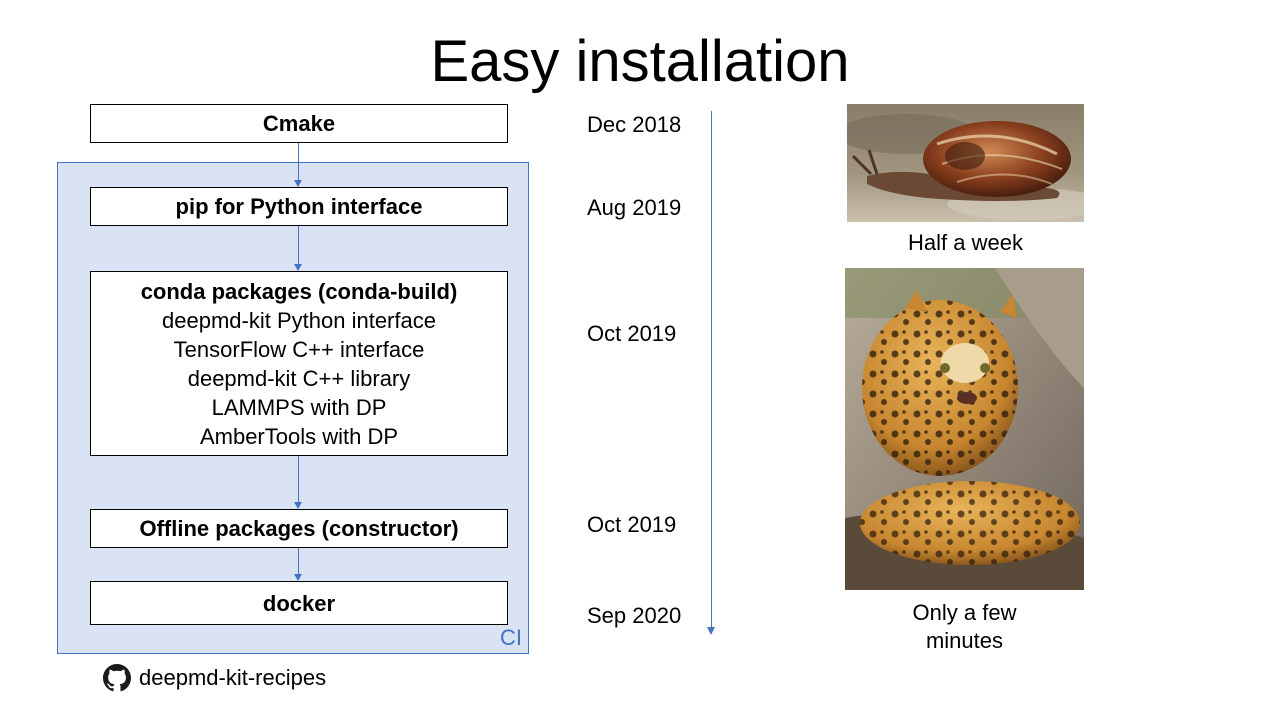 The image size is (1280, 720). I want to click on timeline-line, so click(711, 370).